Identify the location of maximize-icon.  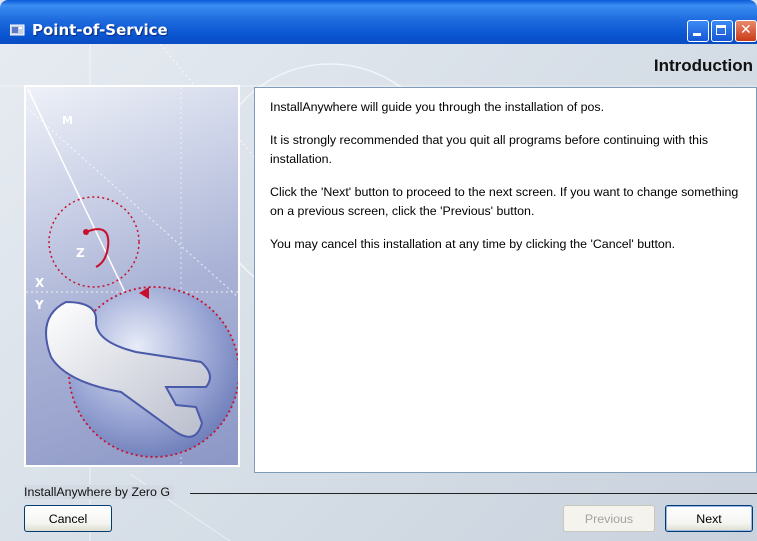
(722, 31).